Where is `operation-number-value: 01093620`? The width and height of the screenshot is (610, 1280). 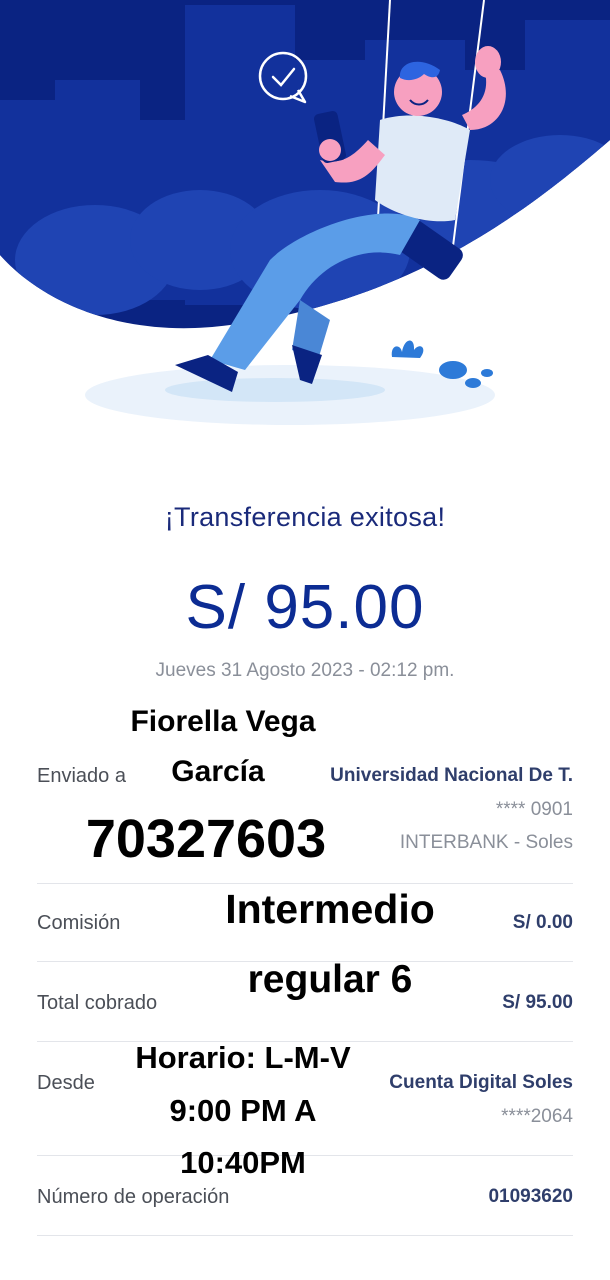 operation-number-value: 01093620 is located at coordinates (530, 1196).